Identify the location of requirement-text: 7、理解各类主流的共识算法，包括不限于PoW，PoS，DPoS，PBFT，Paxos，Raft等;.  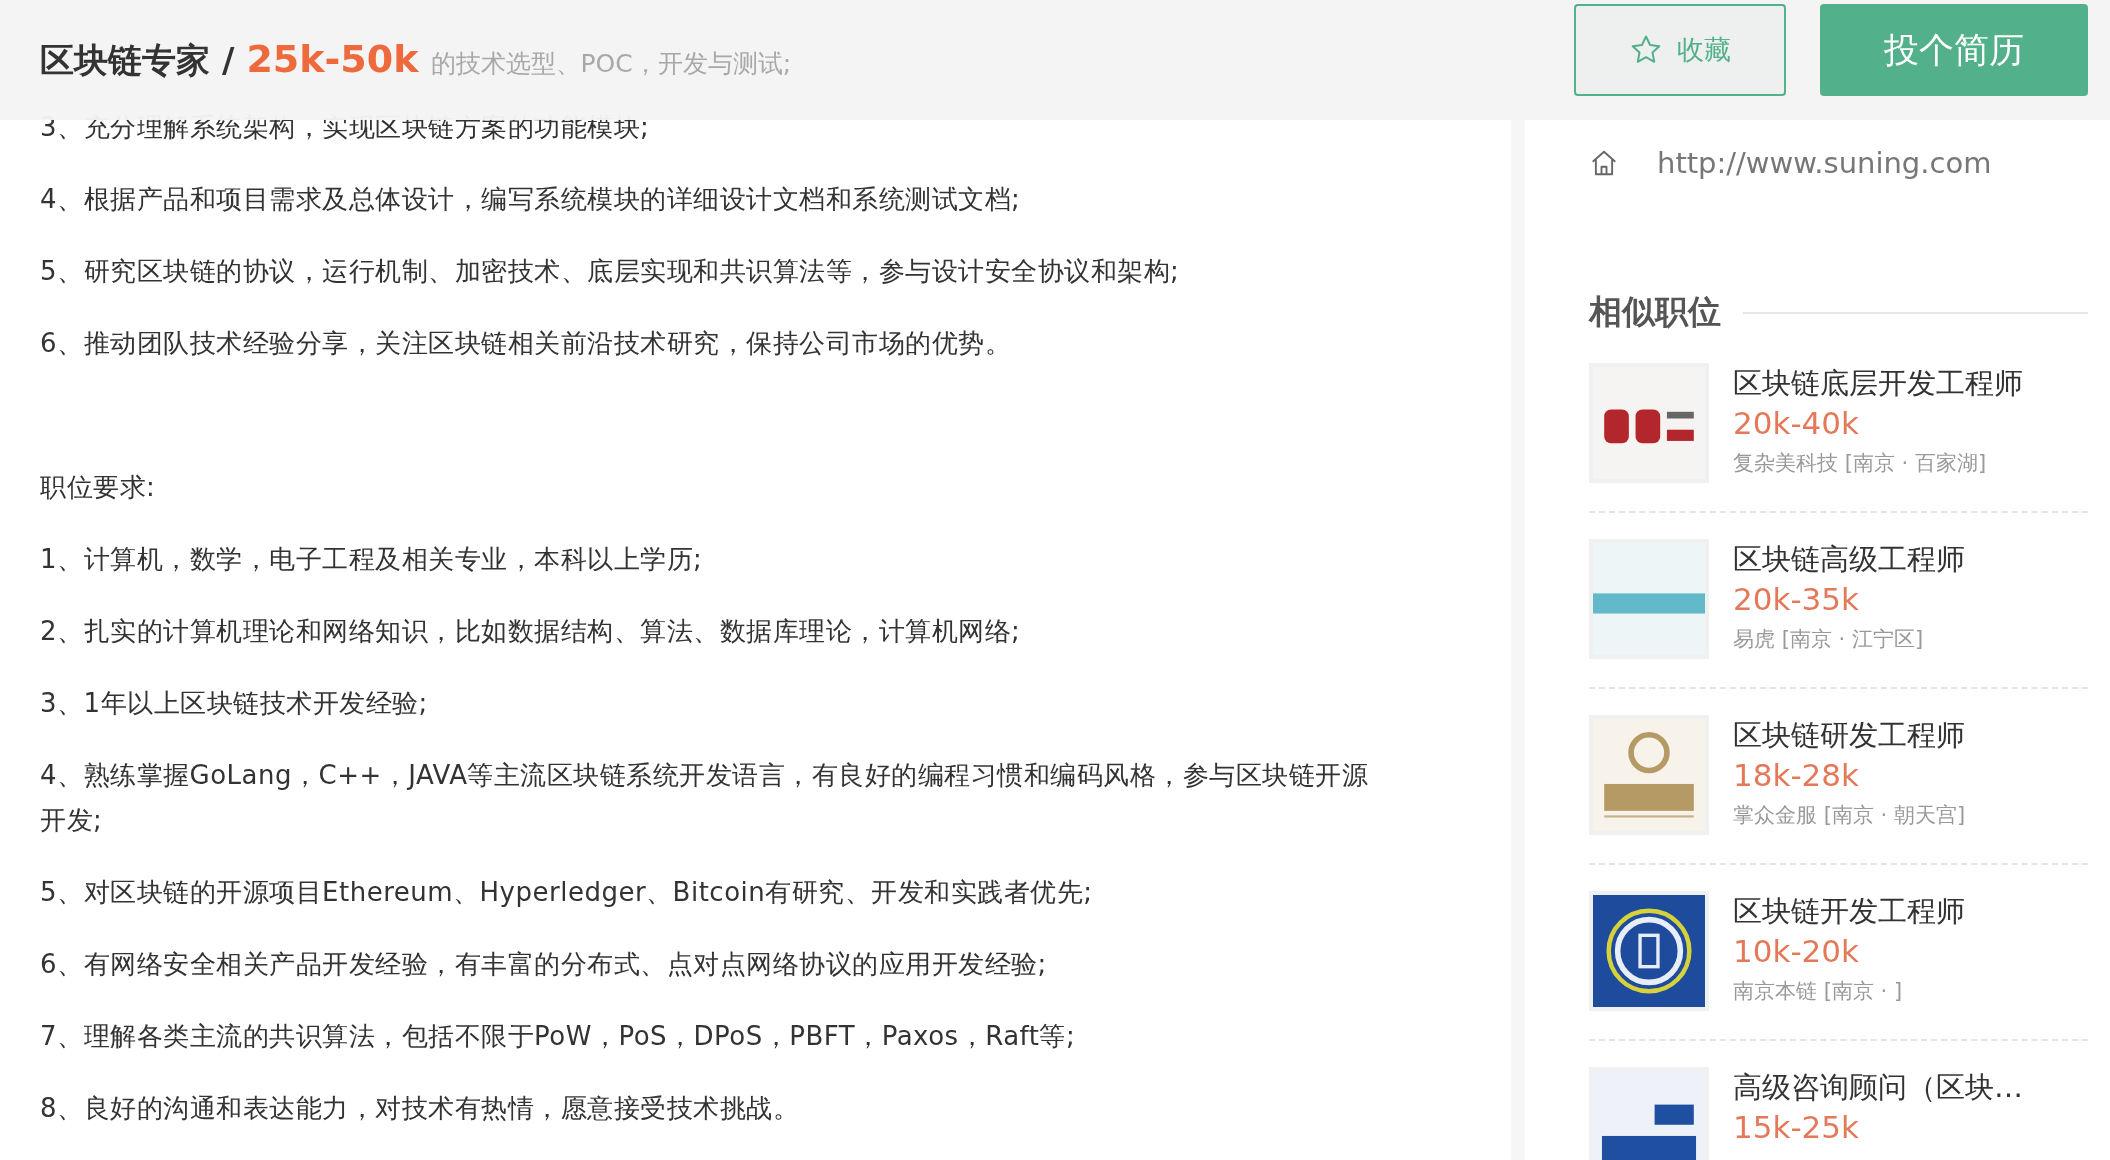
(558, 1036).